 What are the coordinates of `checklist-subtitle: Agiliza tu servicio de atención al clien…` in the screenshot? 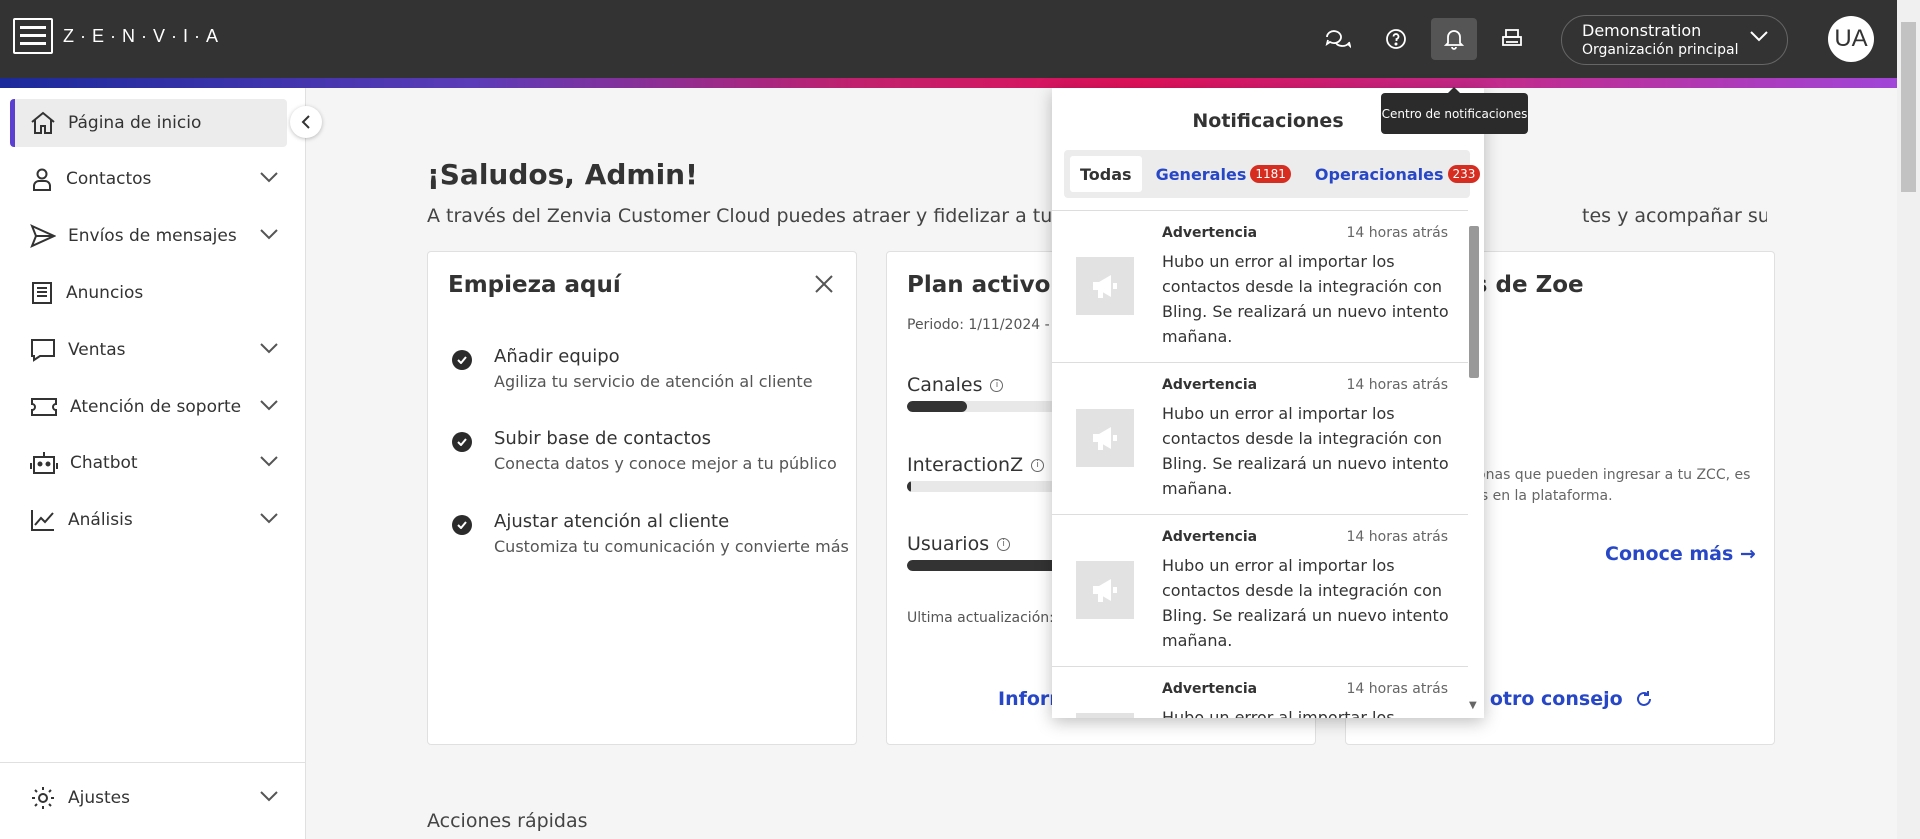 It's located at (653, 381).